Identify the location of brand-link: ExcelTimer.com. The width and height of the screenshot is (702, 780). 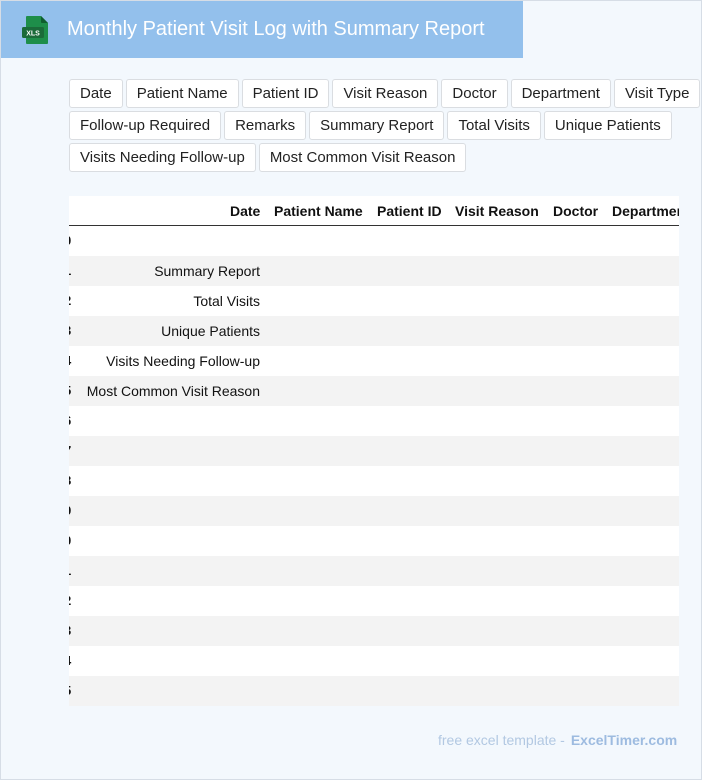
(624, 740).